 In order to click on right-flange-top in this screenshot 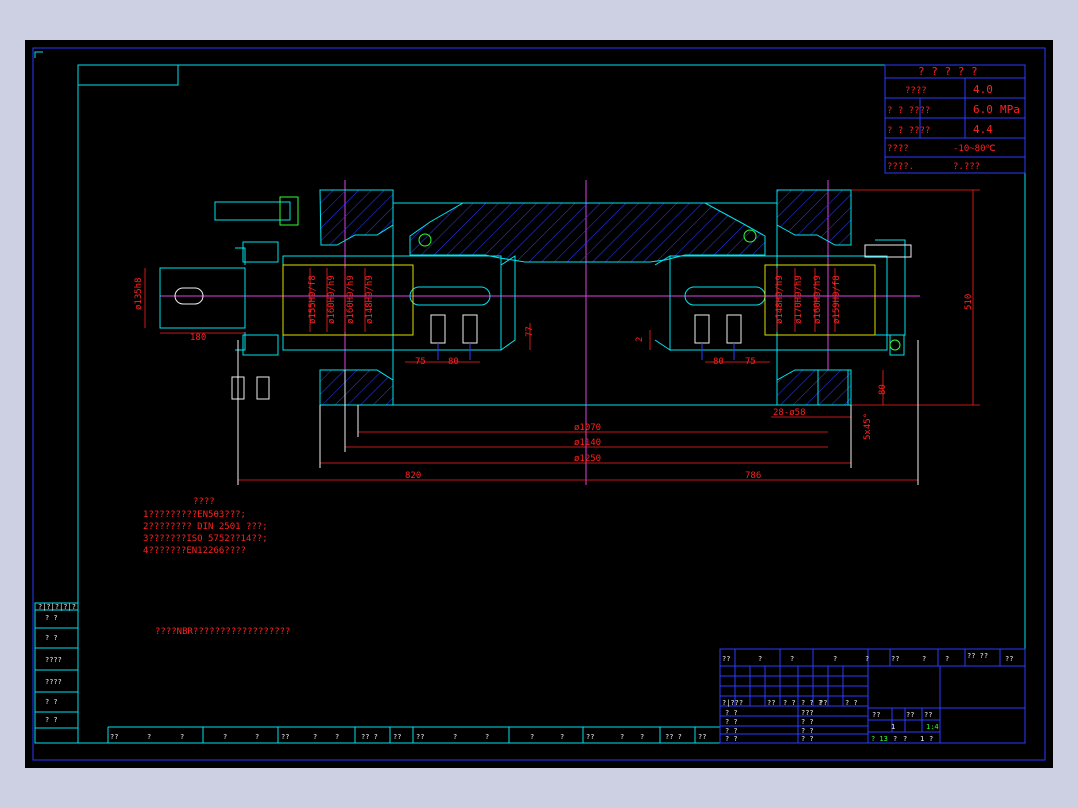, I will do `click(814, 217)`.